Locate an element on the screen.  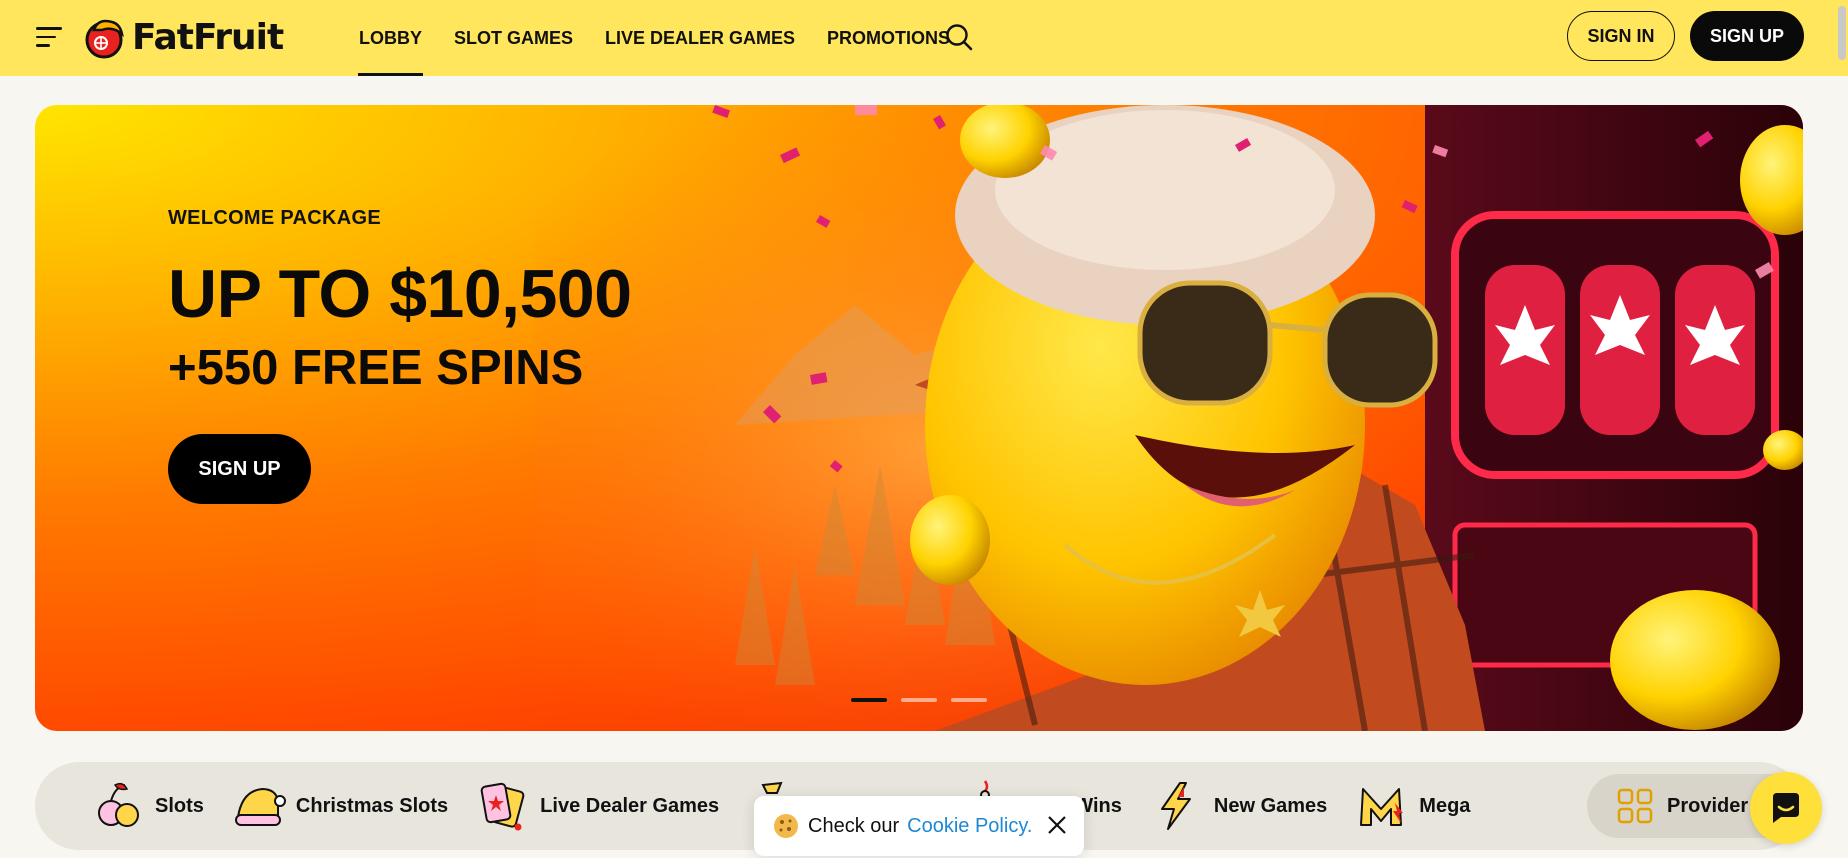
mega-m-icon is located at coordinates (1382, 807).